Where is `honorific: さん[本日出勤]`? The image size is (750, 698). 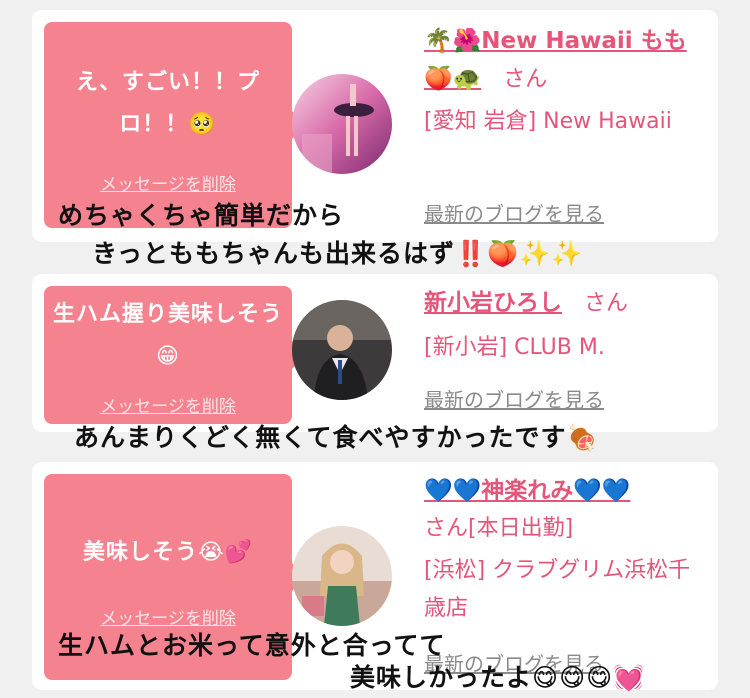 honorific: さん[本日出勤] is located at coordinates (499, 528).